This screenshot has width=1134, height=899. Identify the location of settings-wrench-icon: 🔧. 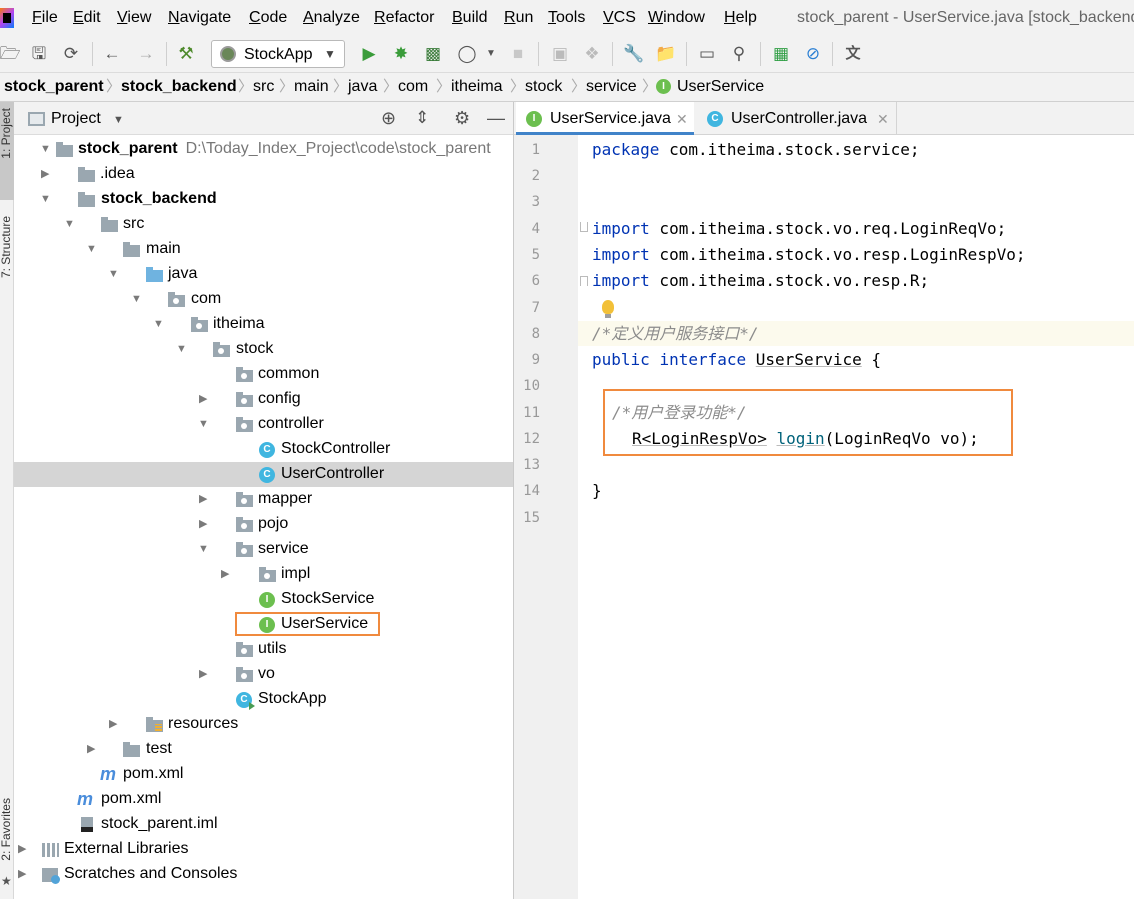
(633, 54).